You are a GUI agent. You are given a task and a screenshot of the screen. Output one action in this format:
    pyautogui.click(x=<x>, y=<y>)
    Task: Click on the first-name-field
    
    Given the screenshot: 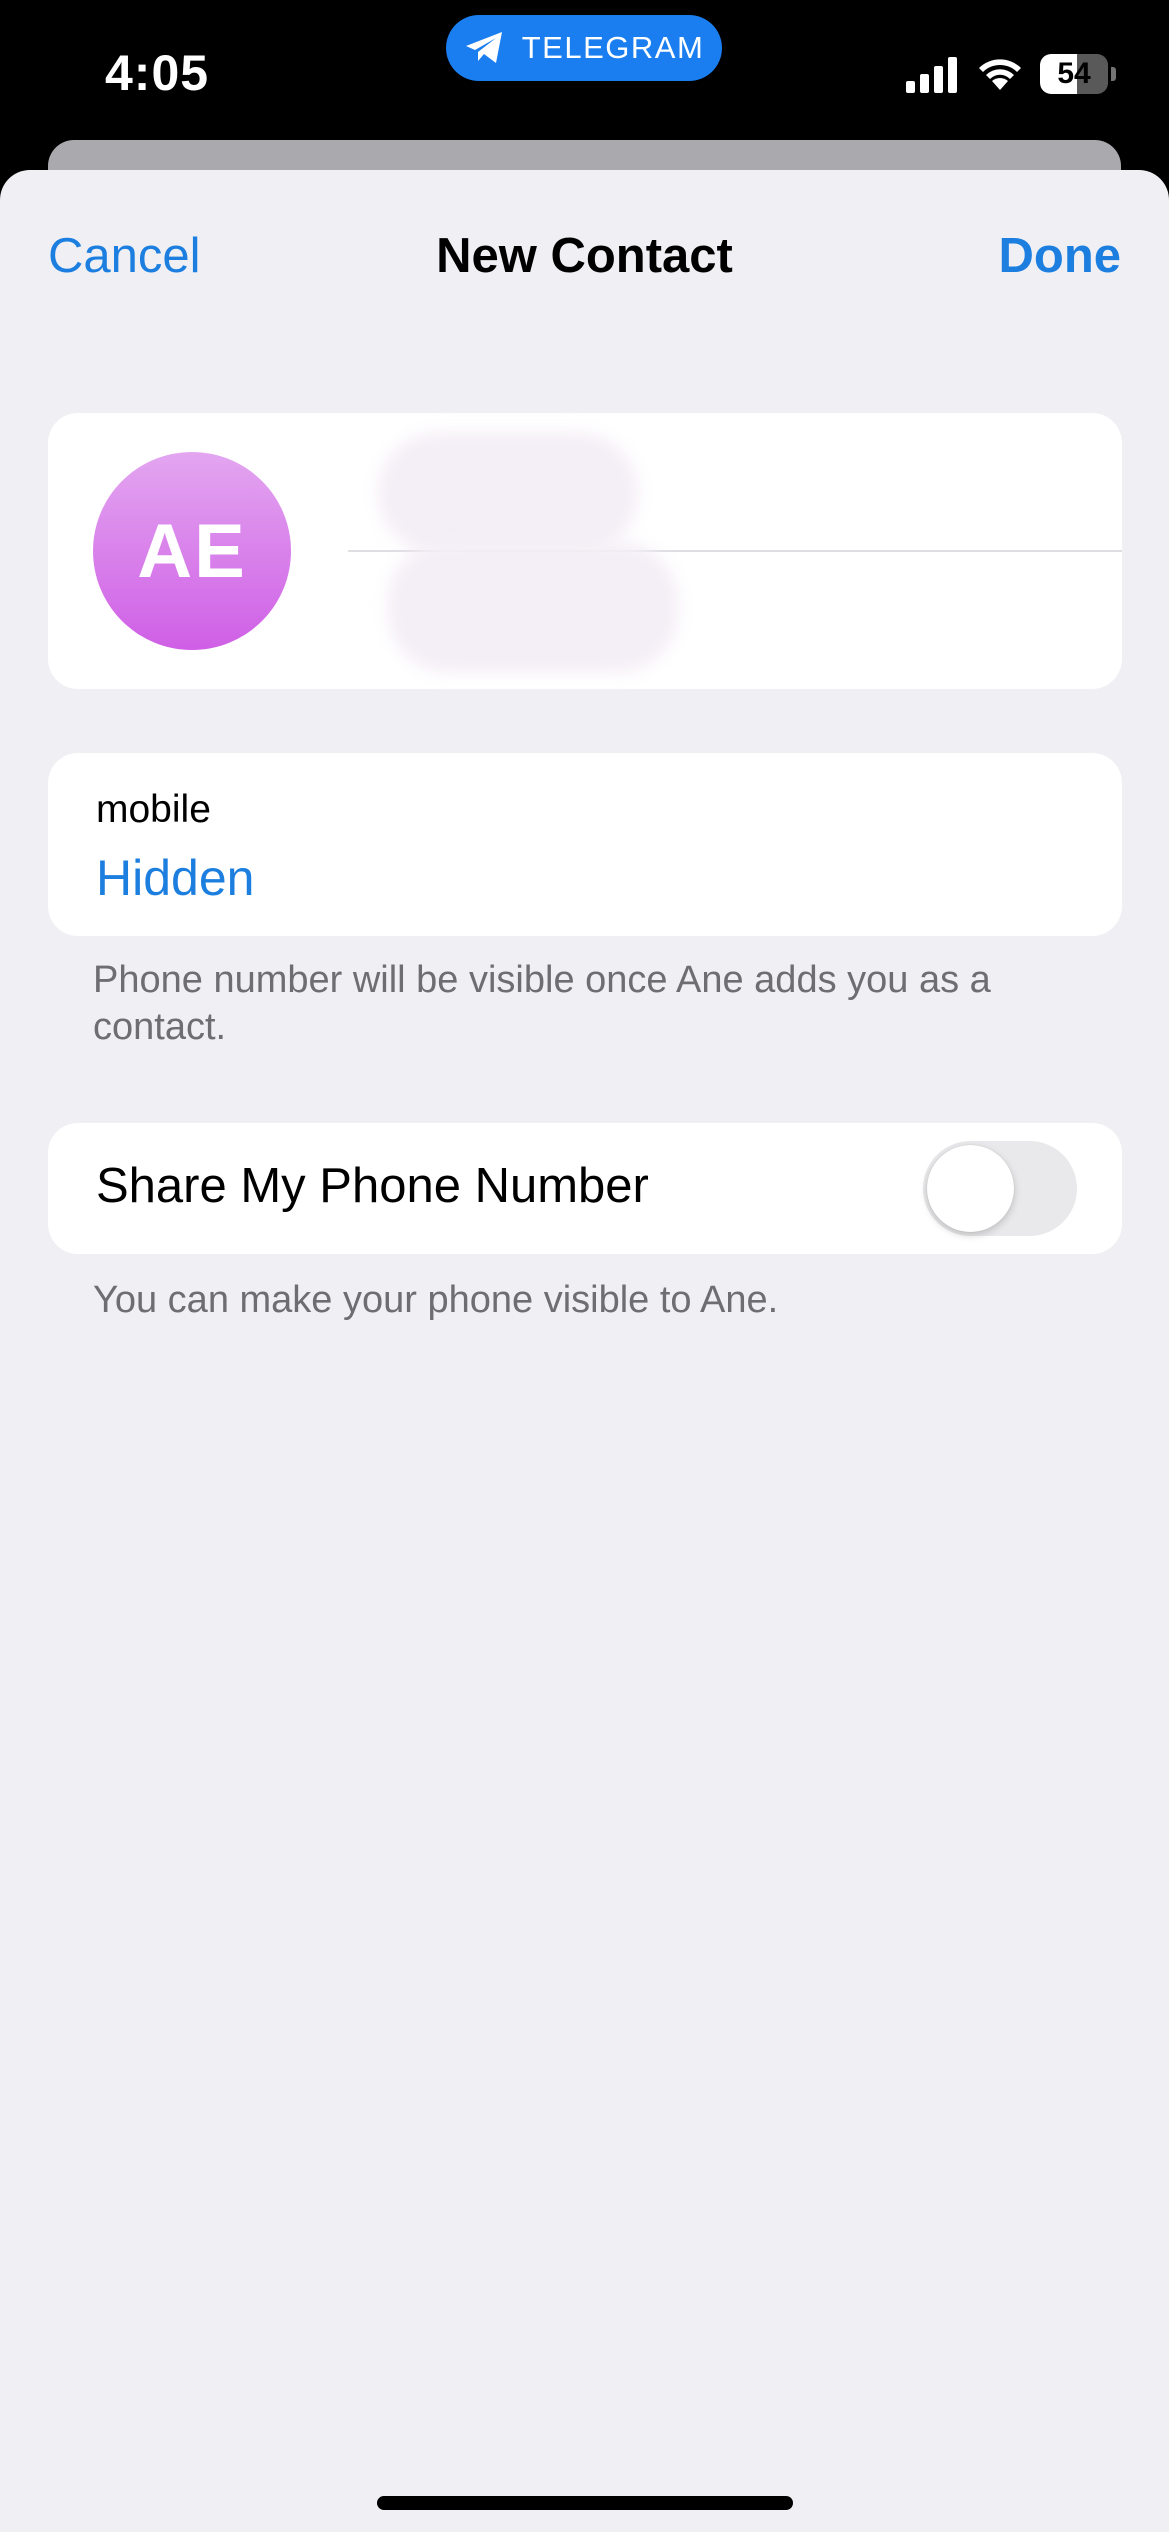 What is the action you would take?
    pyautogui.click(x=735, y=483)
    